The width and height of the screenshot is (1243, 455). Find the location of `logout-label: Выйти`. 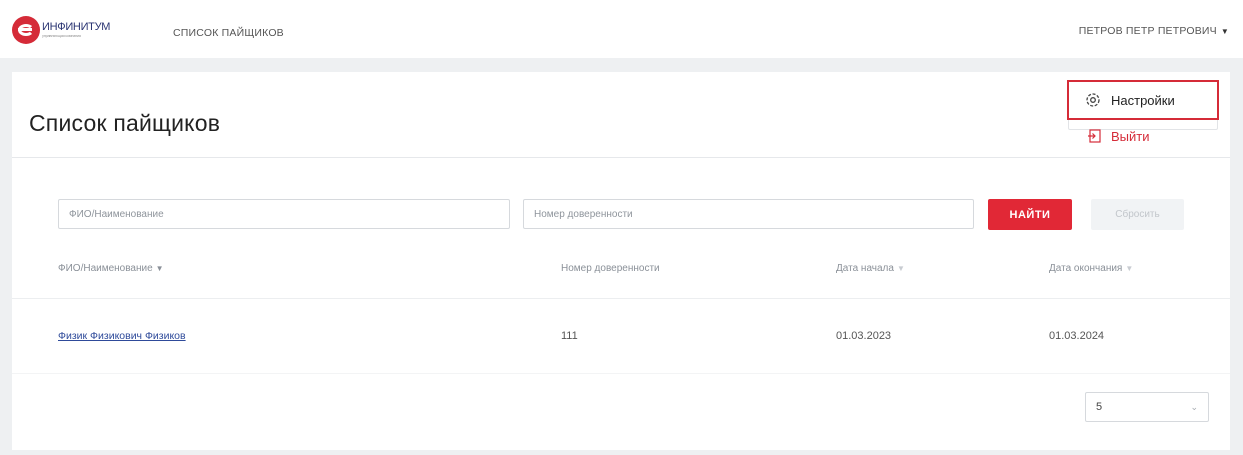

logout-label: Выйти is located at coordinates (1130, 136).